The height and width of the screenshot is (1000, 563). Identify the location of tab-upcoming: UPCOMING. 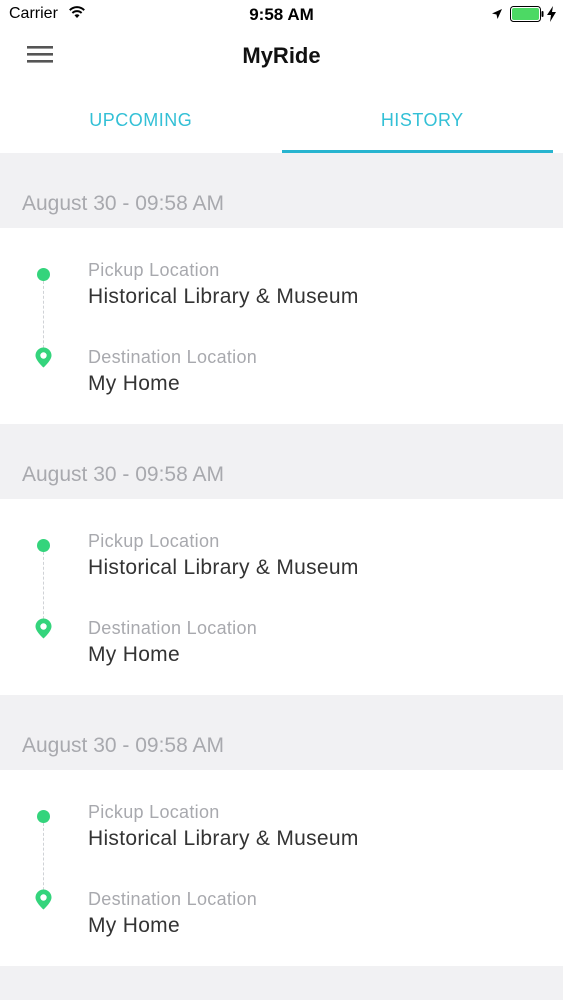
(141, 120).